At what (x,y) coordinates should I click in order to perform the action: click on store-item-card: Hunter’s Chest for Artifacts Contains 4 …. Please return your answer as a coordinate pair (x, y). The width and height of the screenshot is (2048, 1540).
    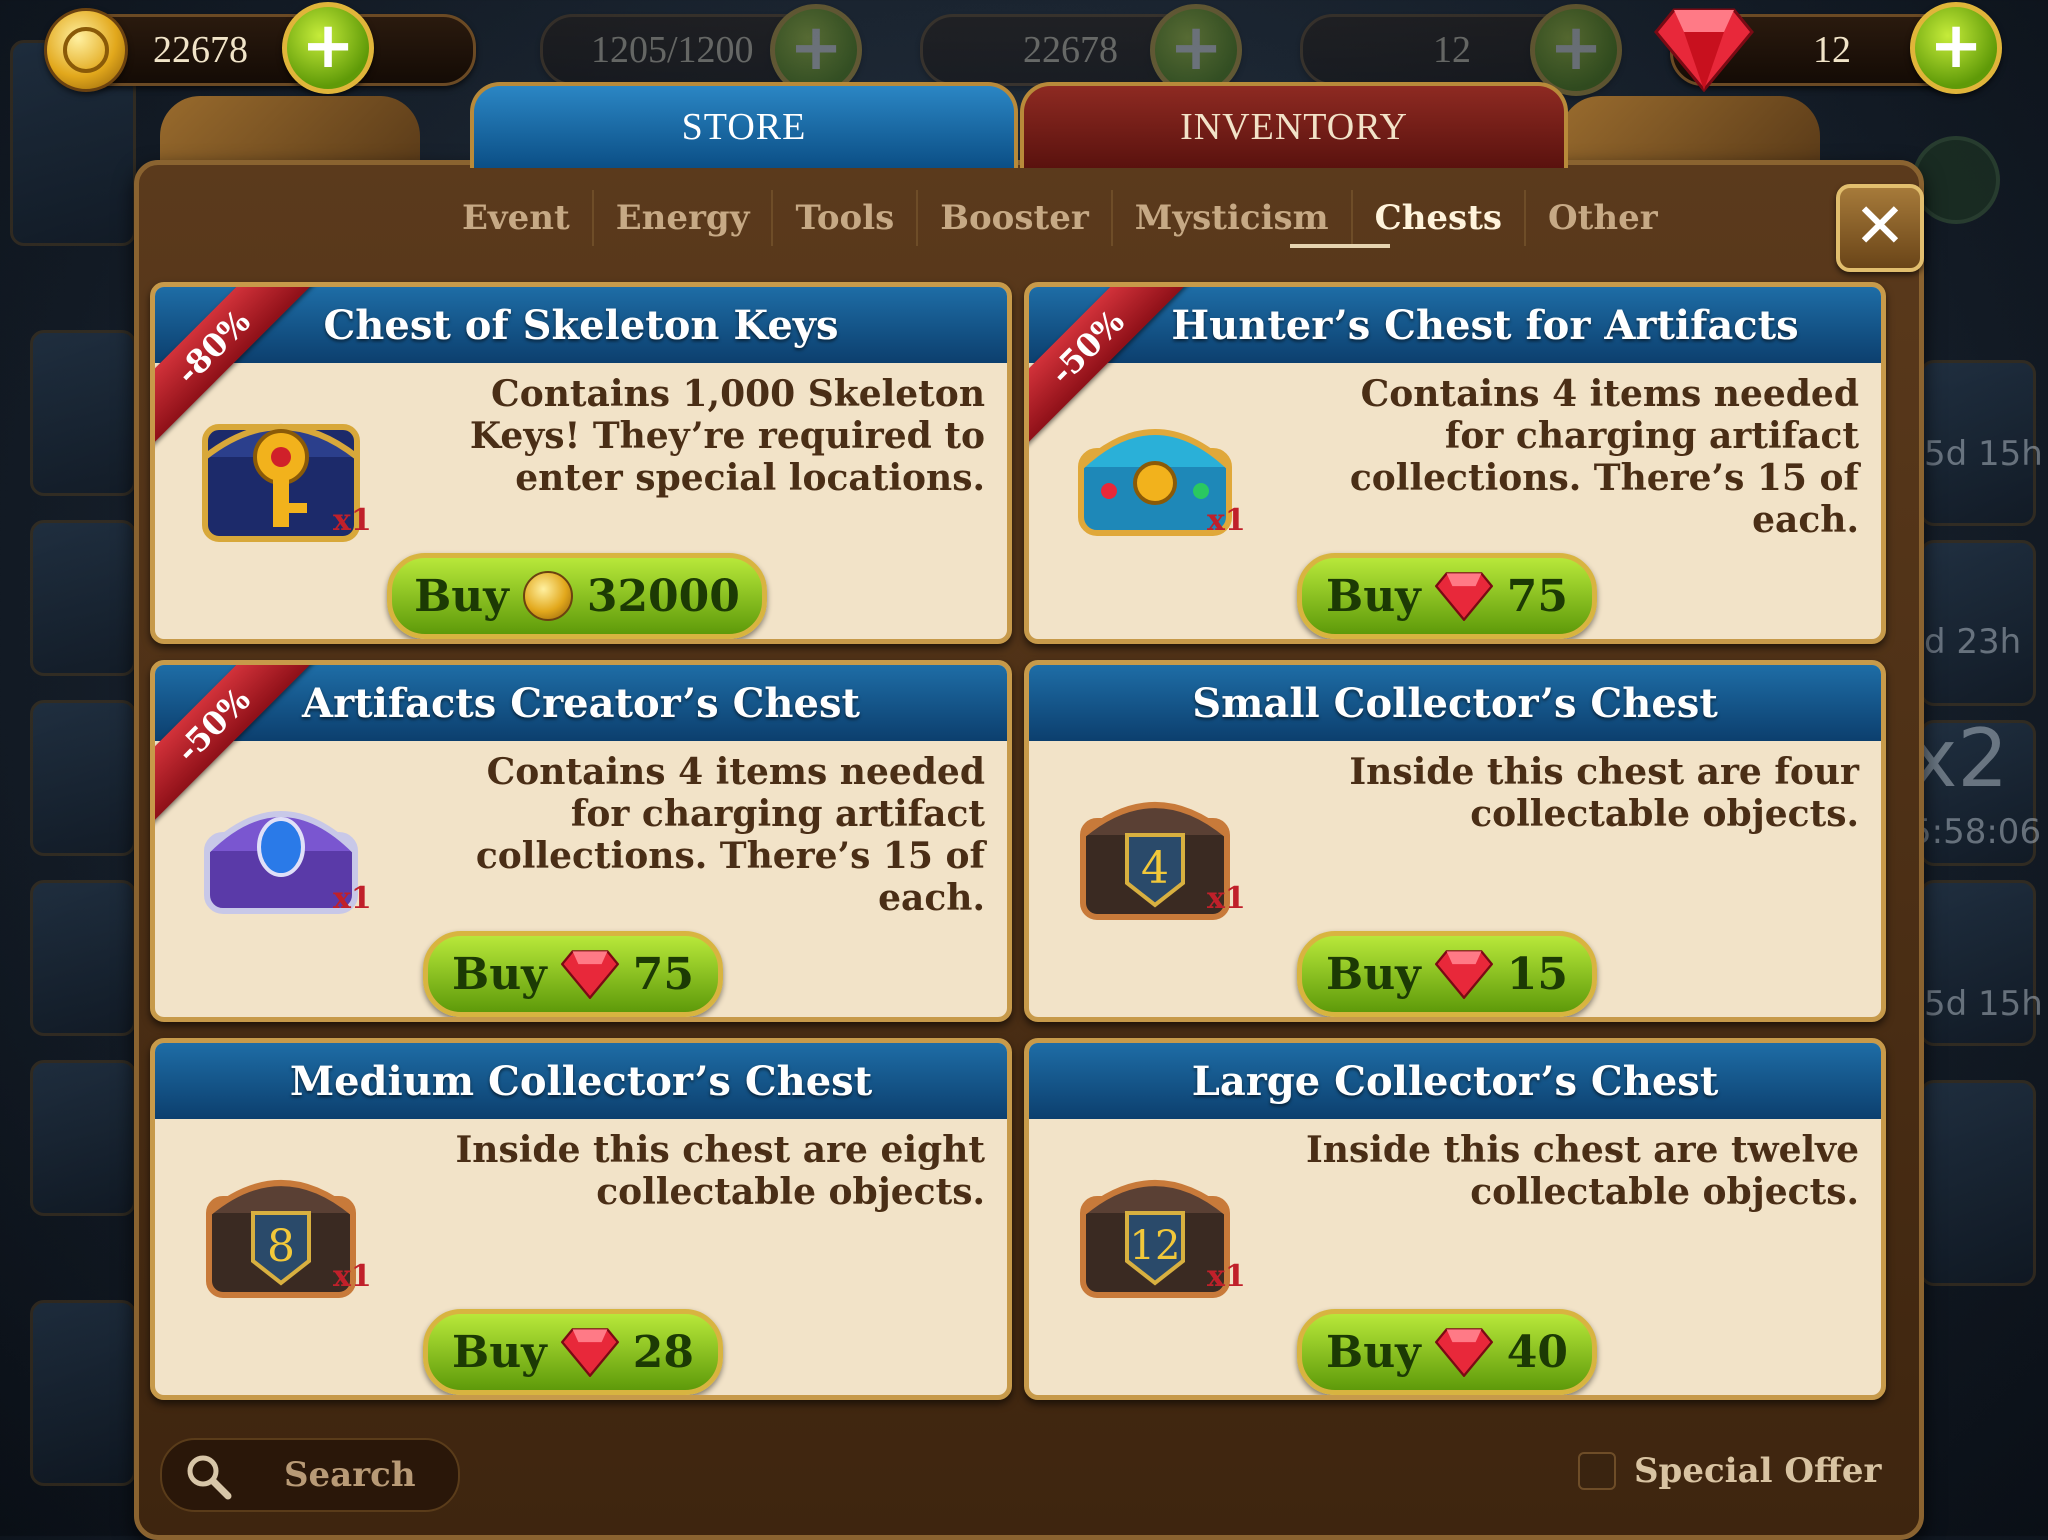
    Looking at the image, I should click on (1455, 463).